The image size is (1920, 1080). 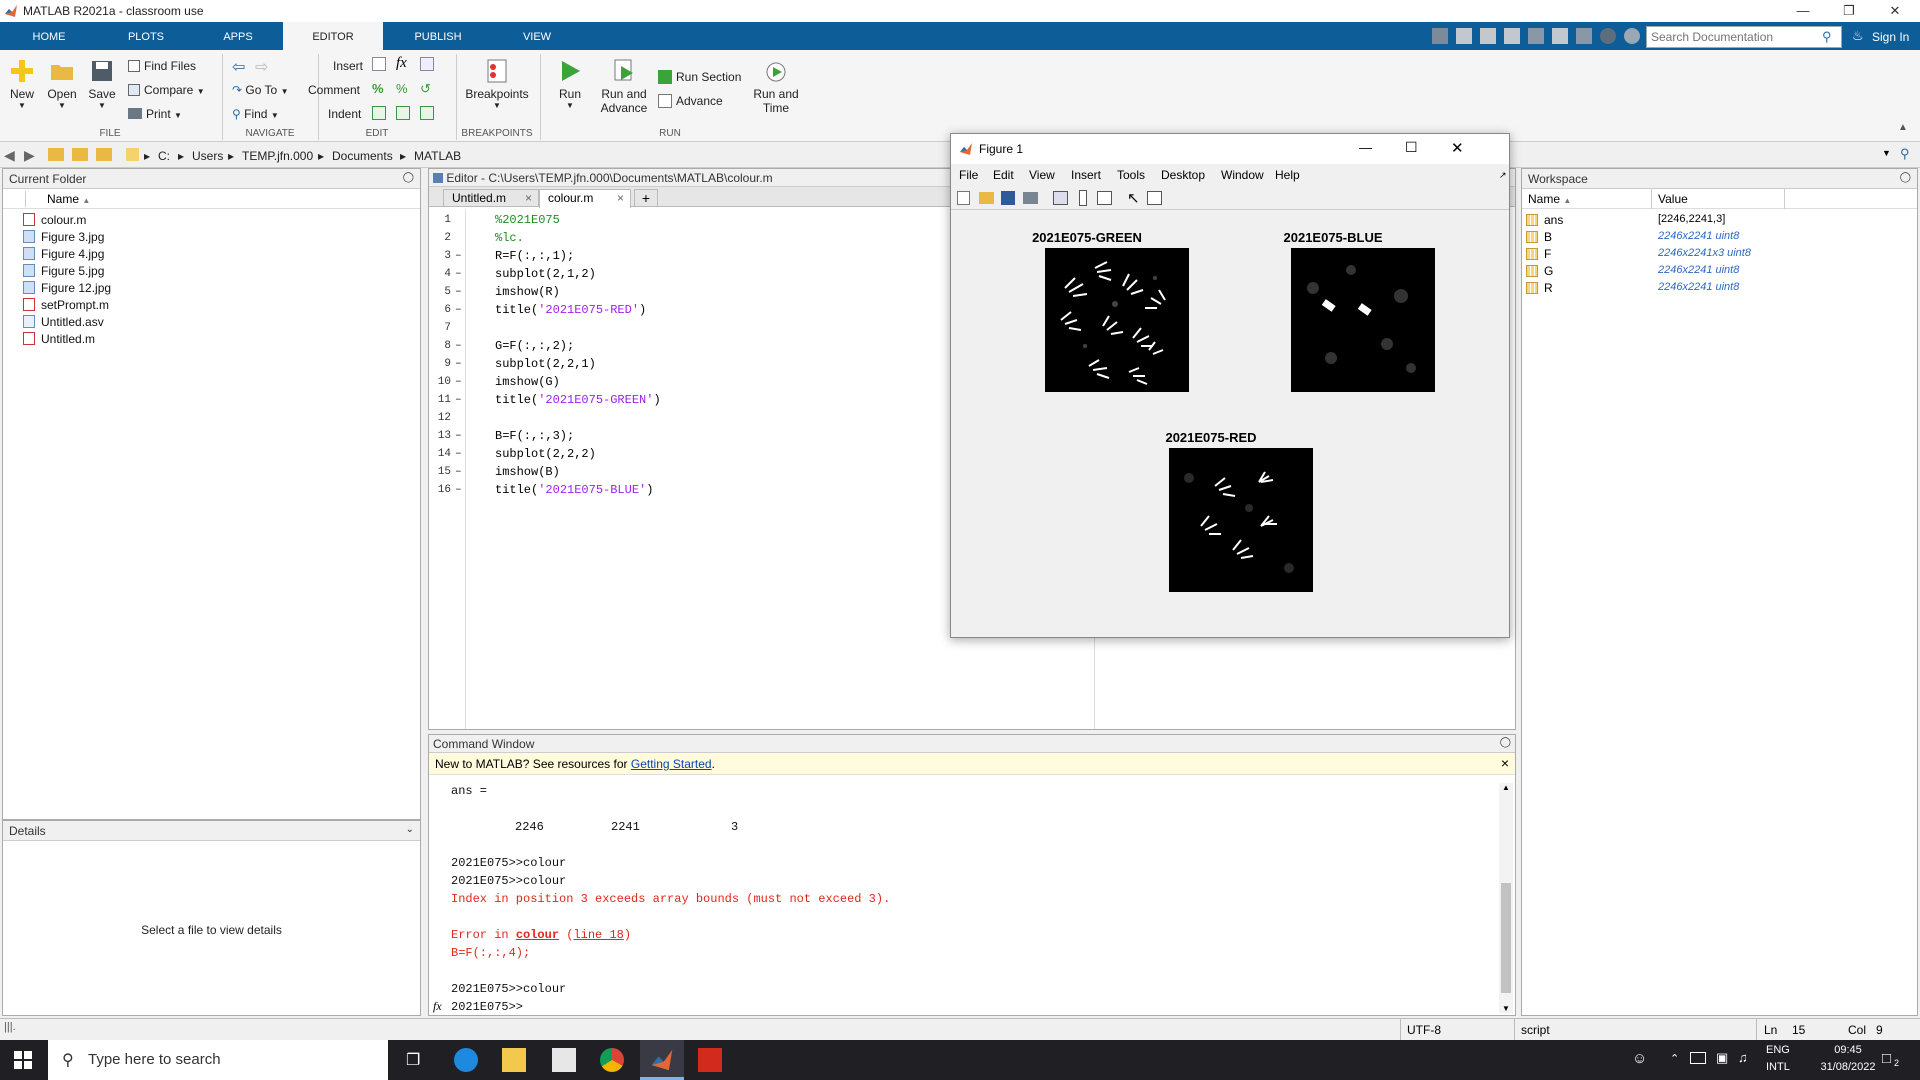 I want to click on path-search-icon: ⚲, so click(x=1905, y=154).